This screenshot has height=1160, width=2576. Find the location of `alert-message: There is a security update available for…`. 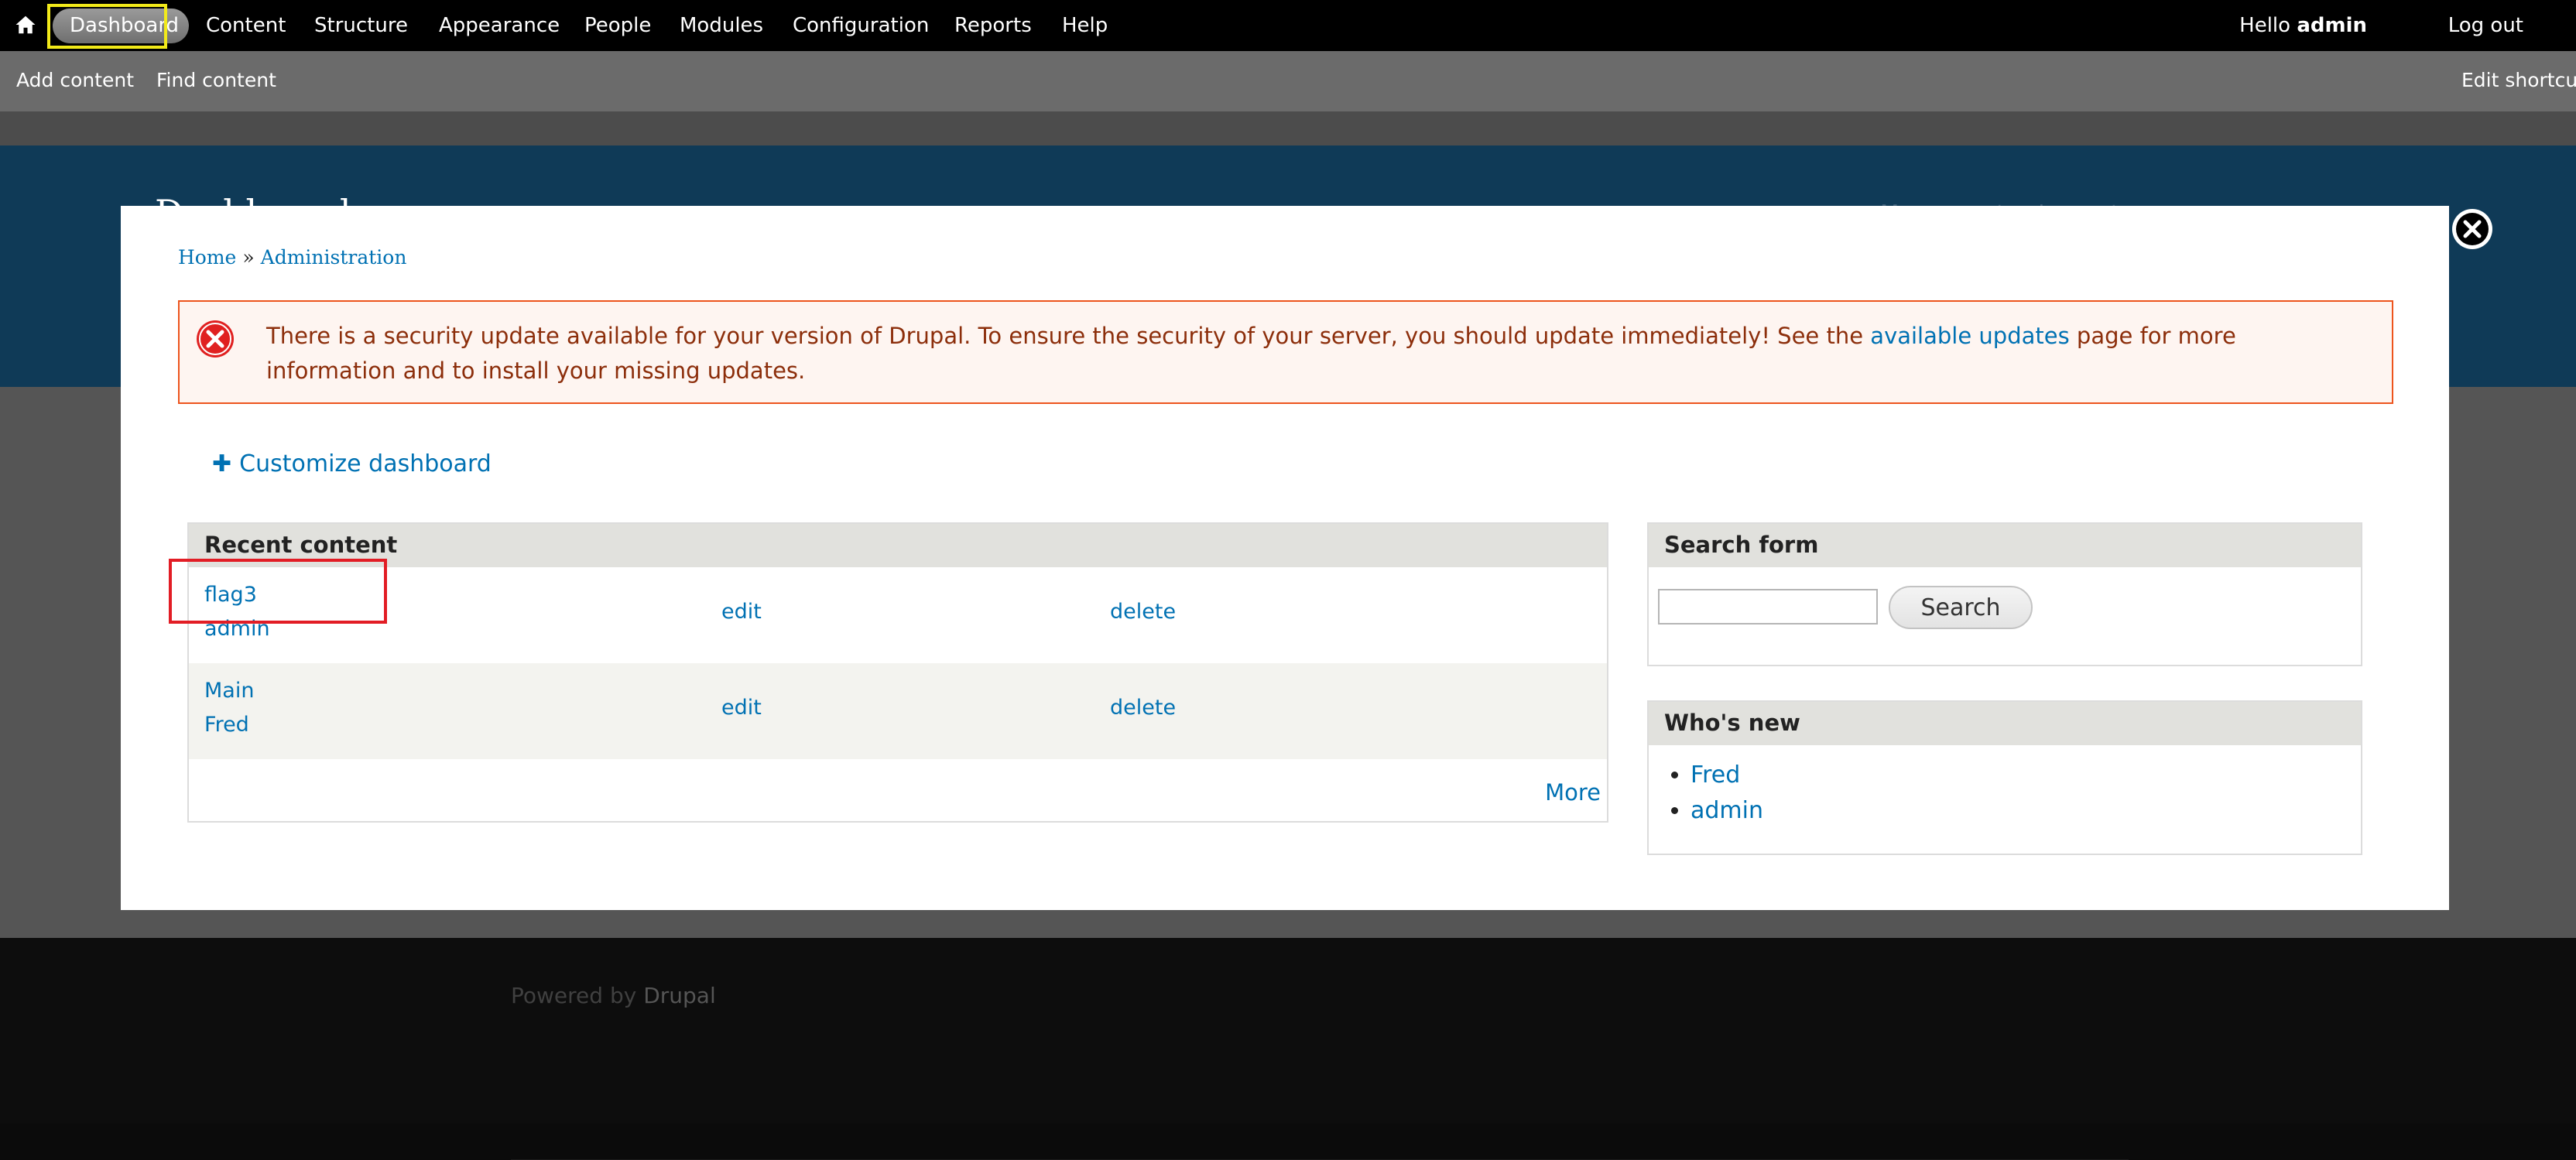

alert-message: There is a security update available for… is located at coordinates (1251, 353).